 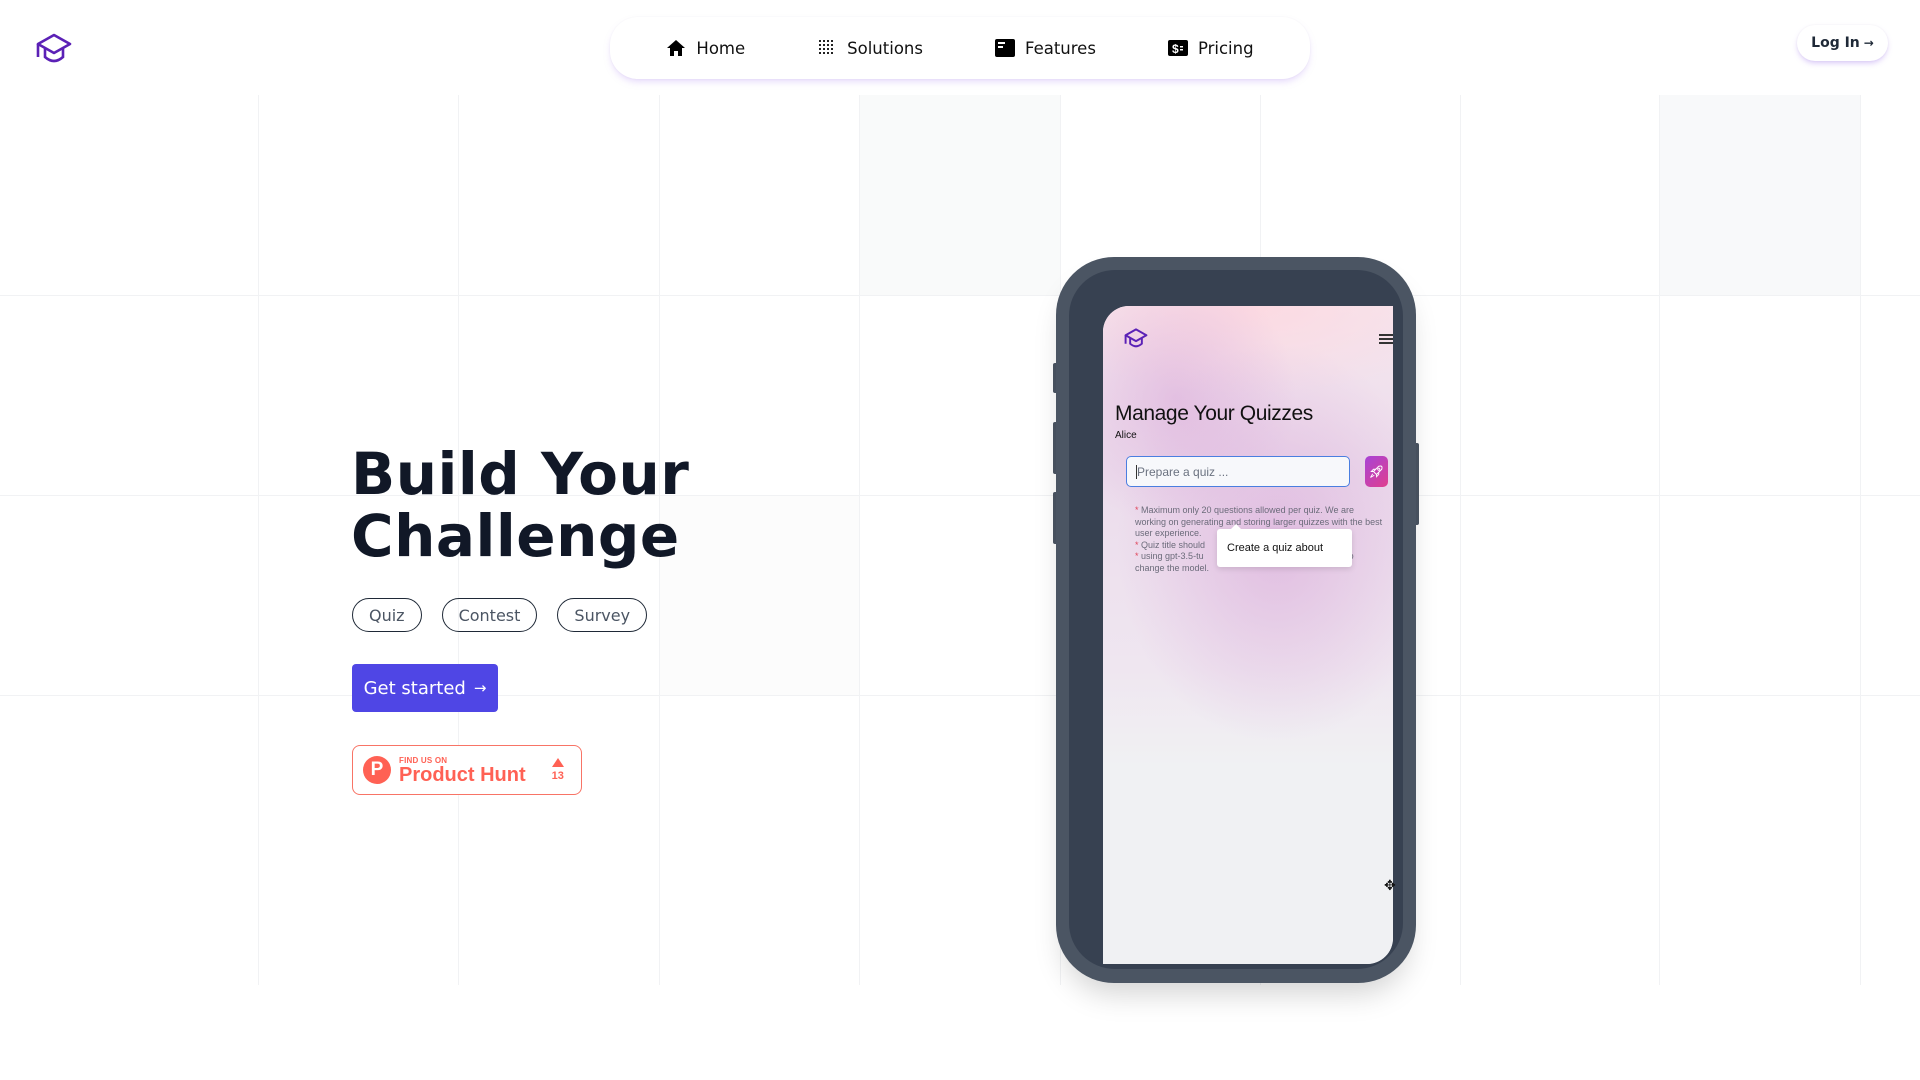 I want to click on main-nav: Home Solutions Features $ Pricing, so click(x=960, y=48).